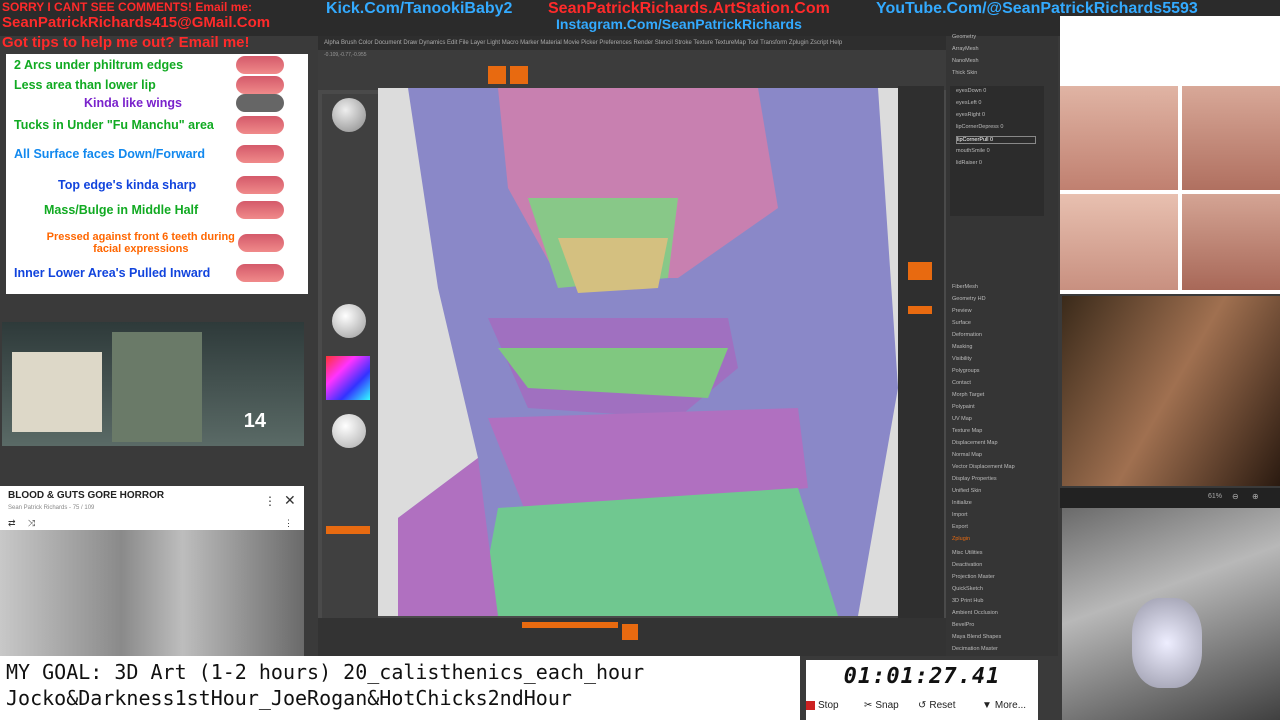 Image resolution: width=1280 pixels, height=720 pixels. I want to click on close-icon: ✕, so click(290, 500).